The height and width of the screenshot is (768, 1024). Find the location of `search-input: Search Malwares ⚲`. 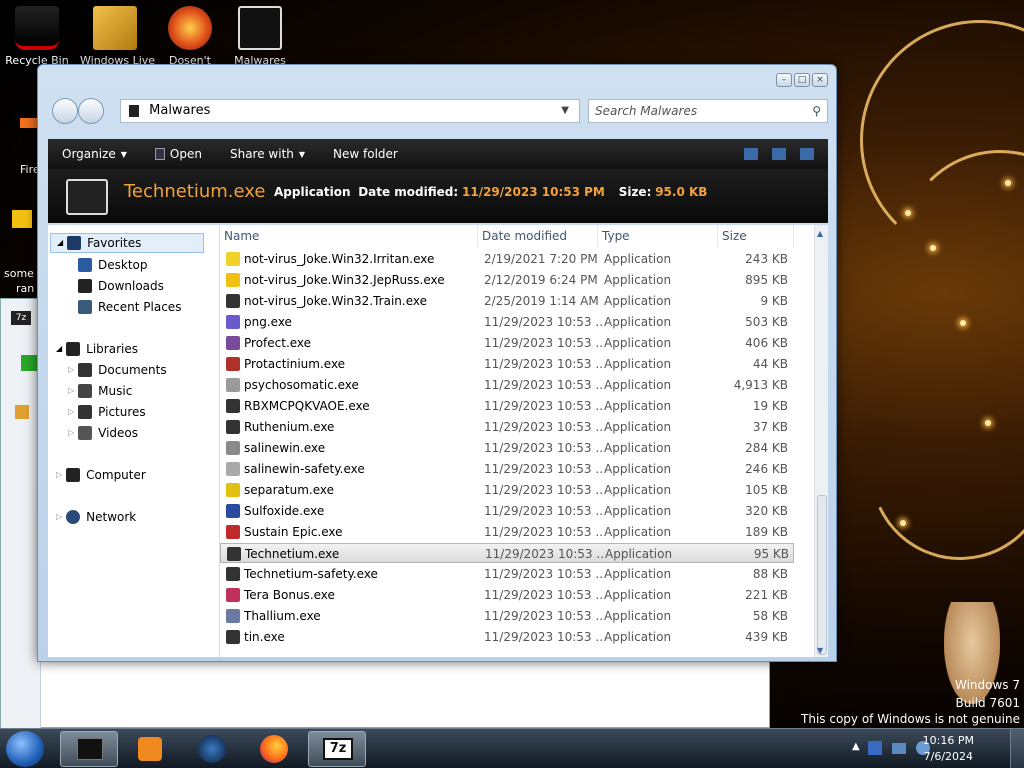

search-input: Search Malwares ⚲ is located at coordinates (708, 111).